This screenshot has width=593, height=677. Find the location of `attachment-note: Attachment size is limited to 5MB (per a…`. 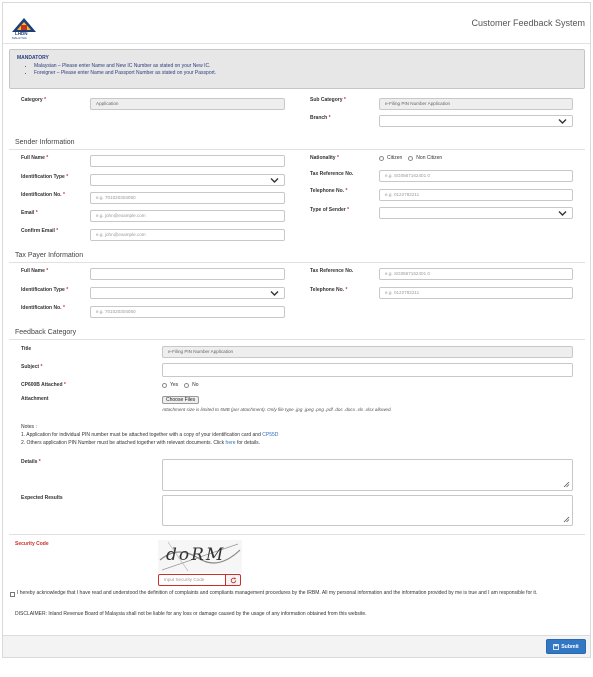

attachment-note: Attachment size is limited to 5MB (per a… is located at coordinates (277, 409).